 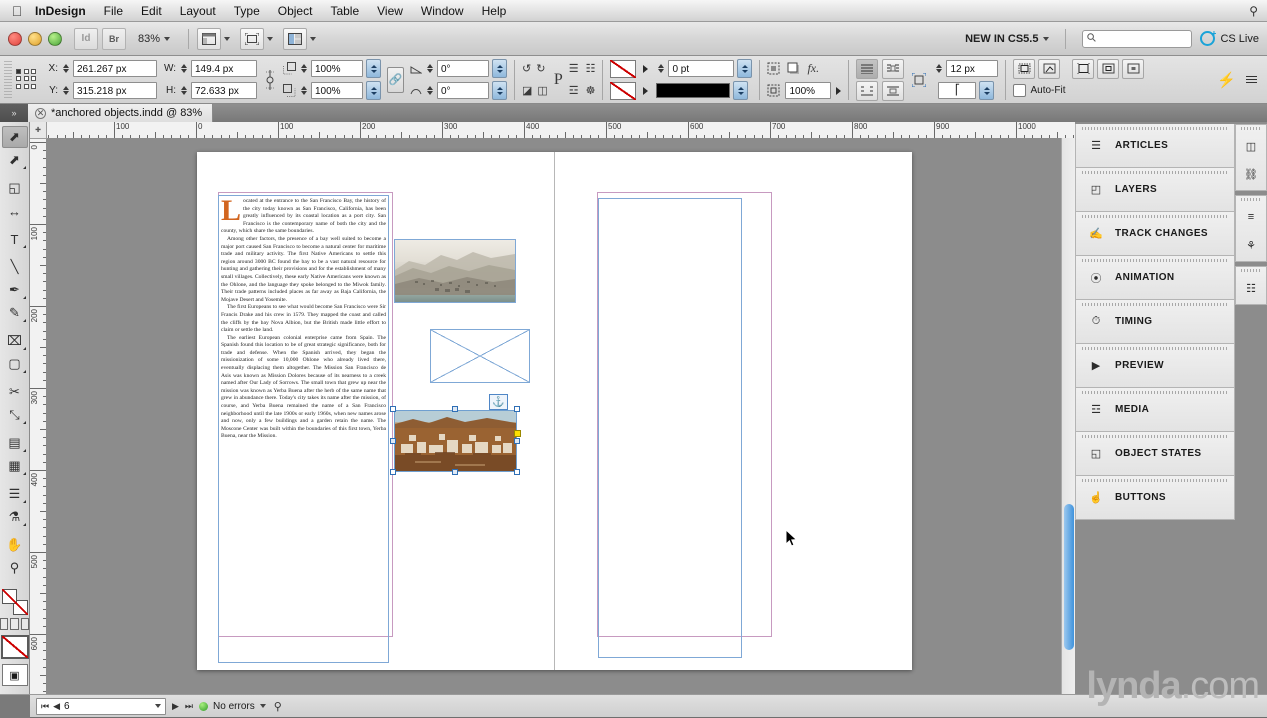 I want to click on line-tool: ╲, so click(x=15, y=267).